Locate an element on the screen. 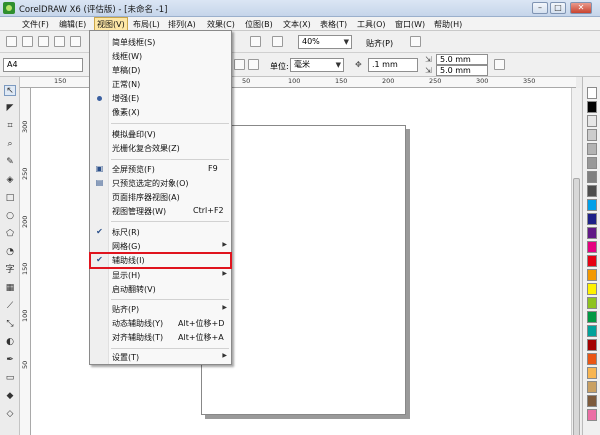 Image resolution: width=600 pixels, height=435 pixels. menu-item-simple-wireframe: 简单线框(S) is located at coordinates (160, 42).